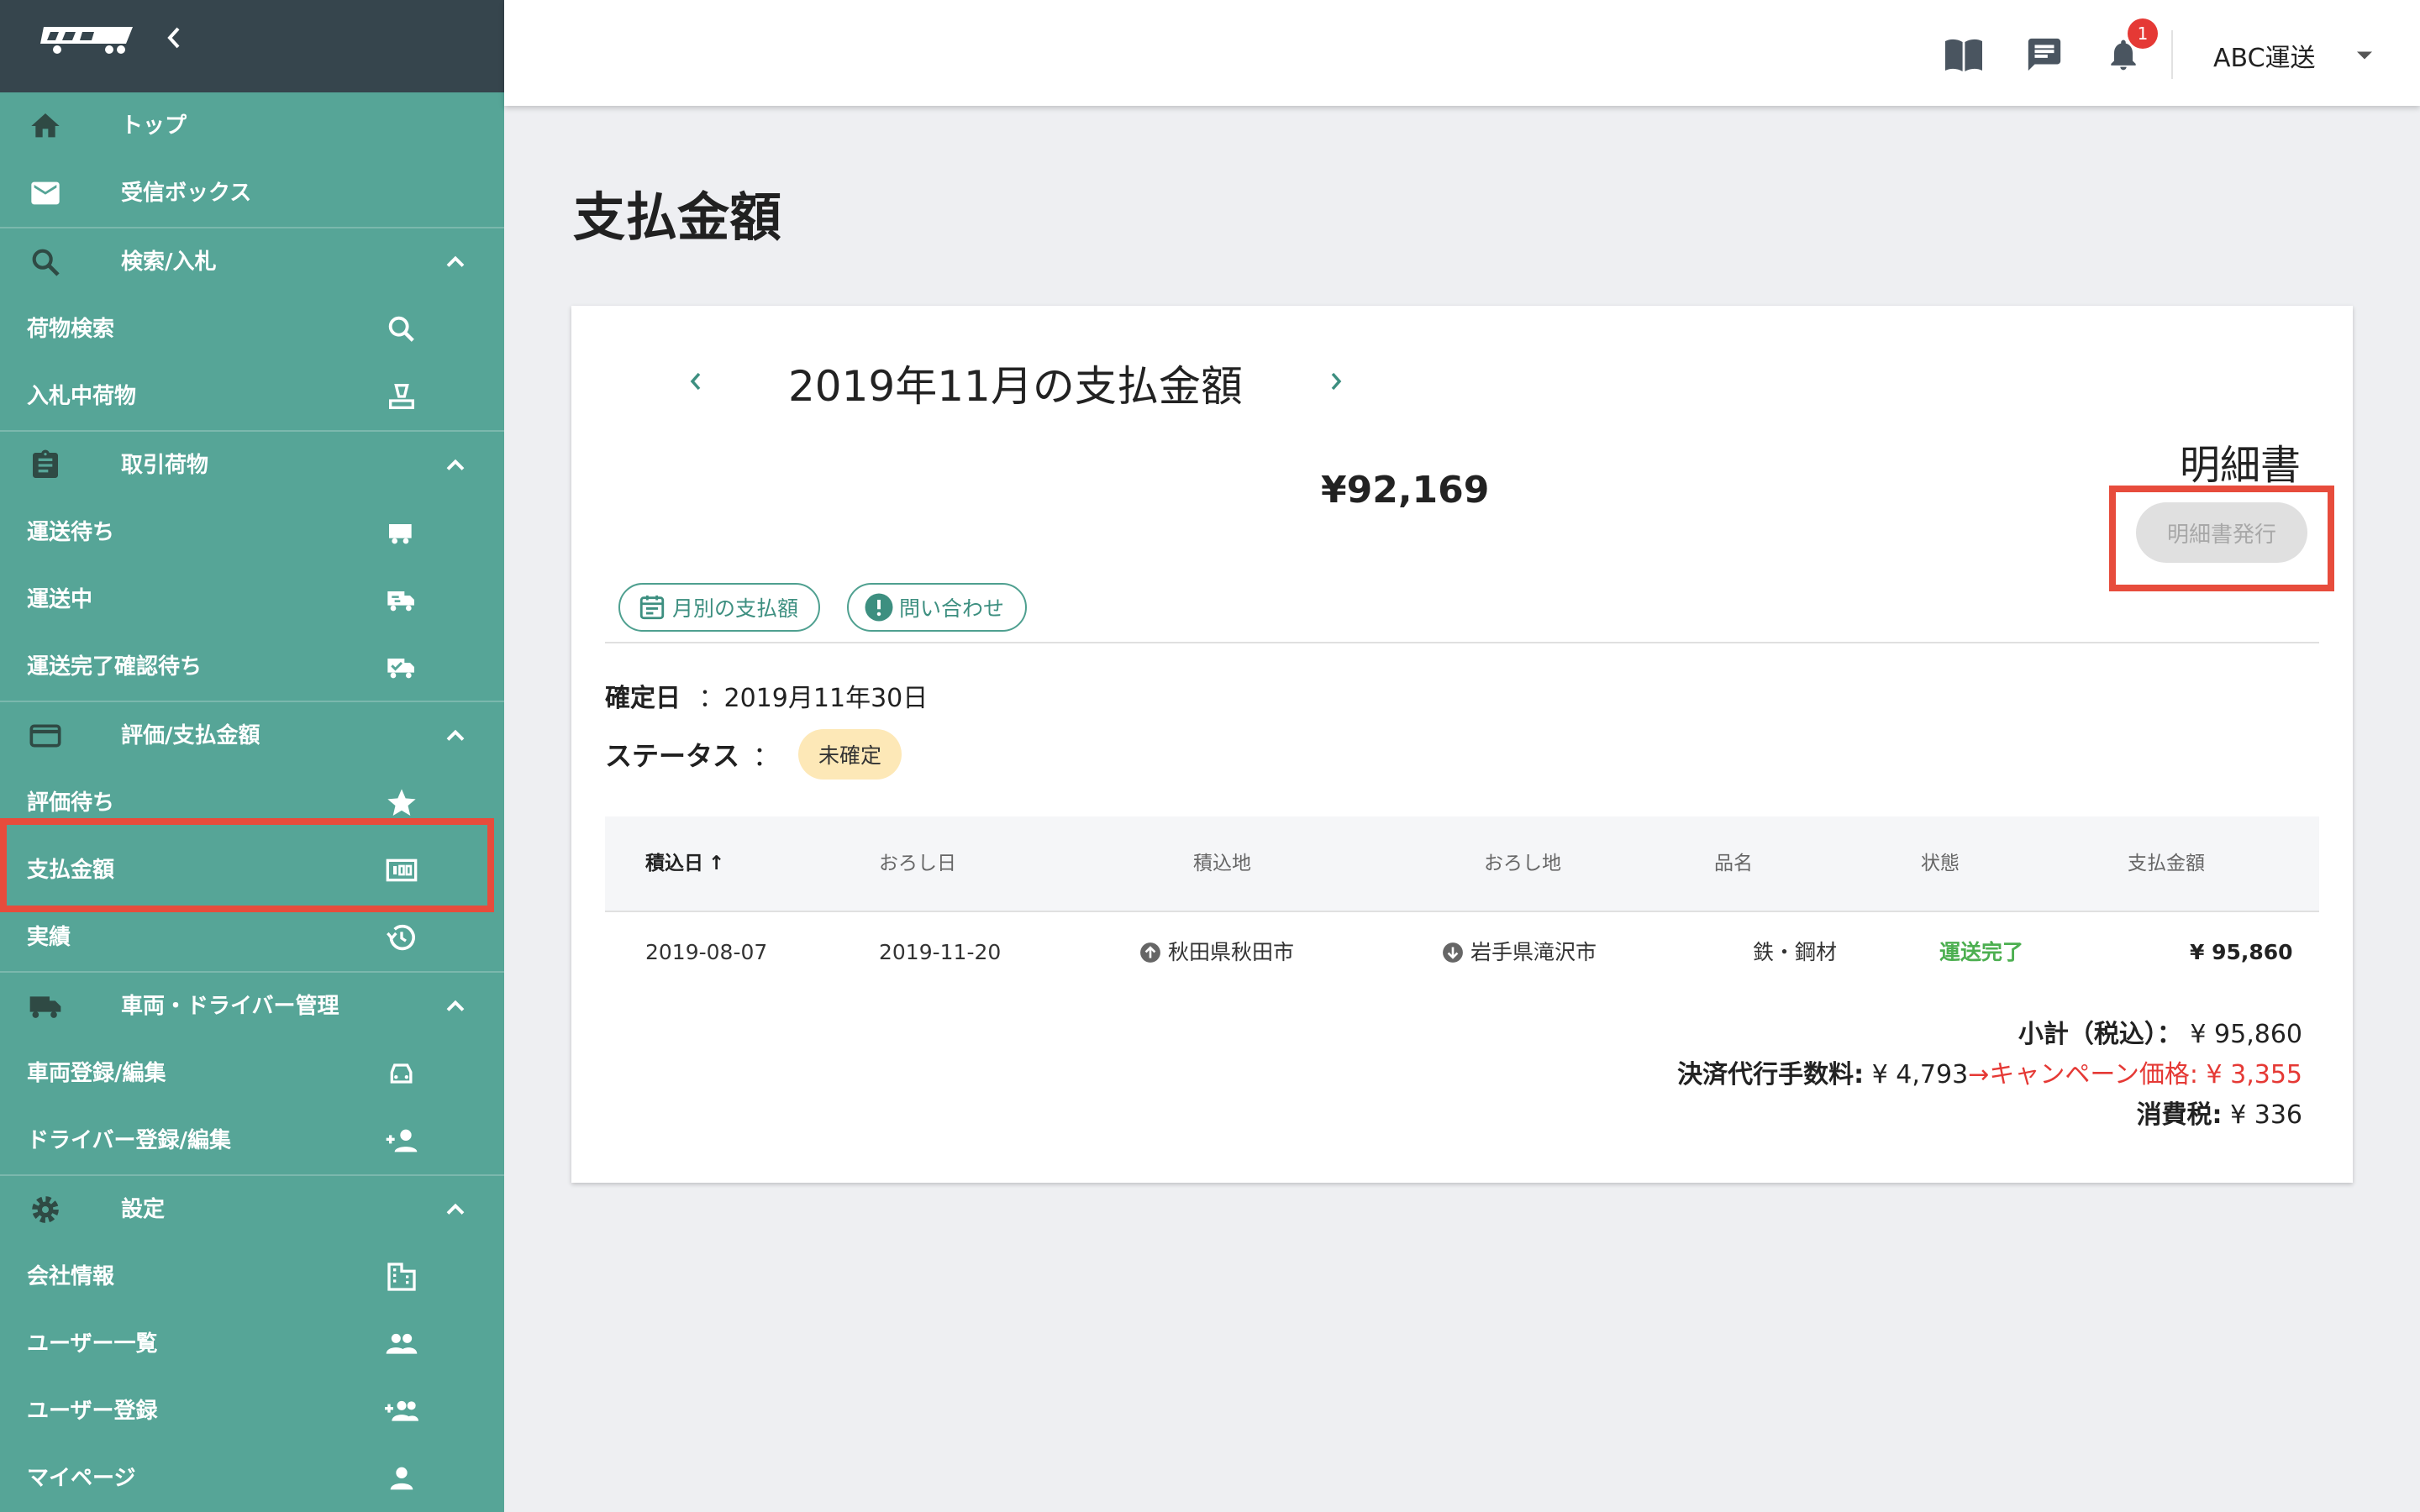 The height and width of the screenshot is (1512, 2420). What do you see at coordinates (252, 1140) in the screenshot?
I see `sidebar-item-driver-edit: ドライバー登録/編集` at bounding box center [252, 1140].